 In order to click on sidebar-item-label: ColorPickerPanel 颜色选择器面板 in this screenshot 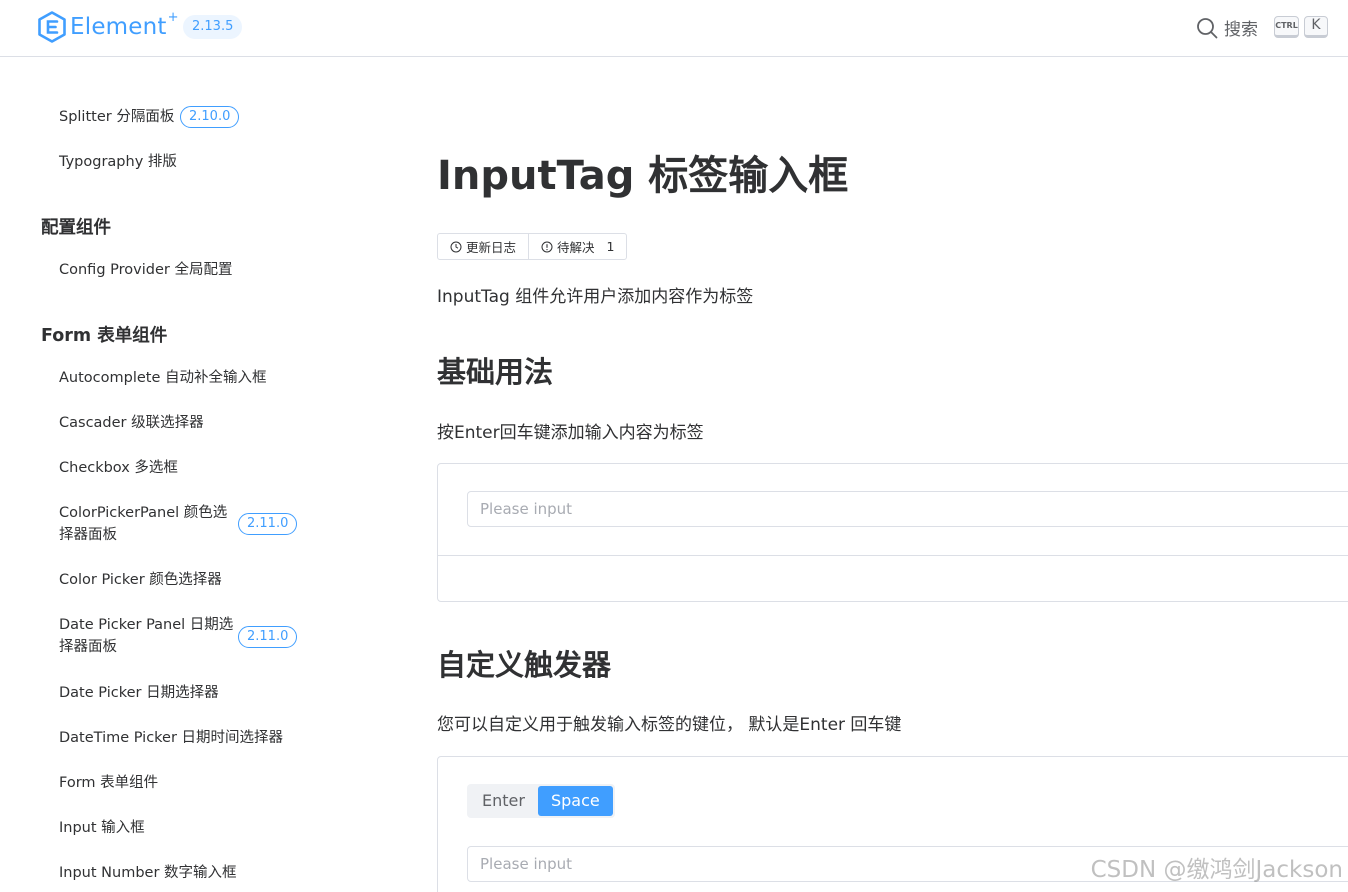, I will do `click(143, 524)`.